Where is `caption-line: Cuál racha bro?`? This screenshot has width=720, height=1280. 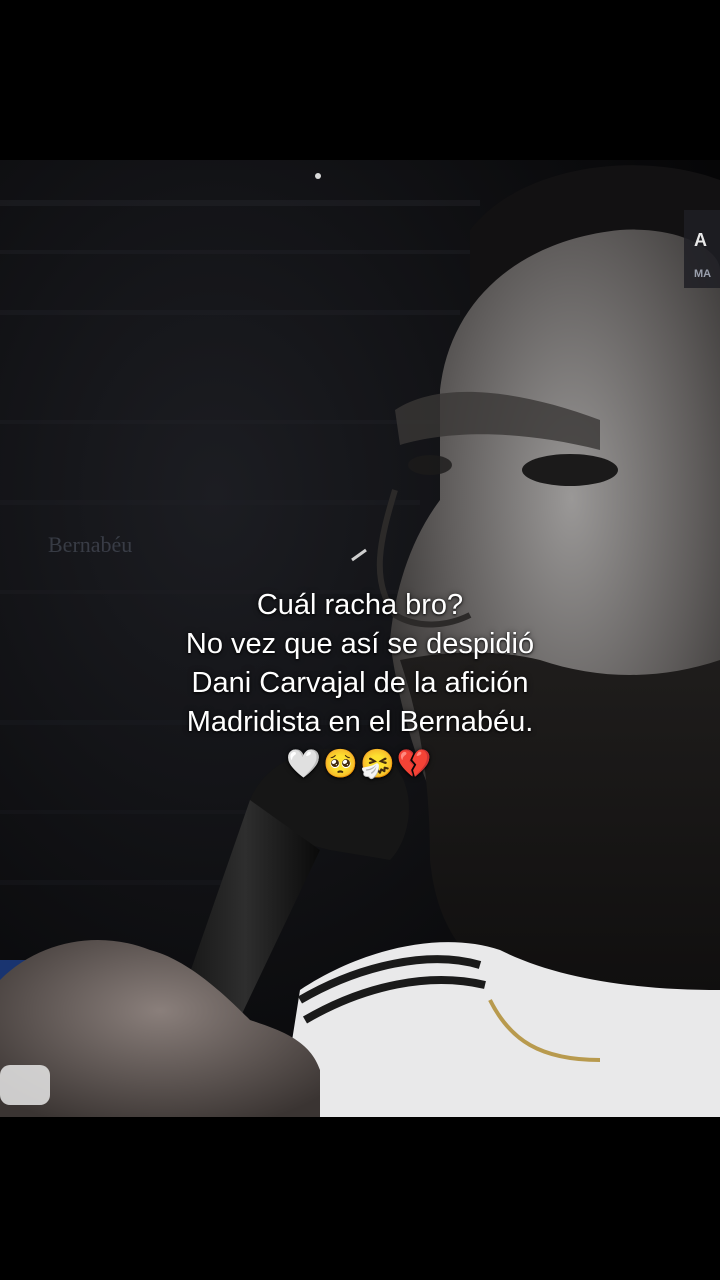
caption-line: Cuál racha bro? is located at coordinates (360, 605).